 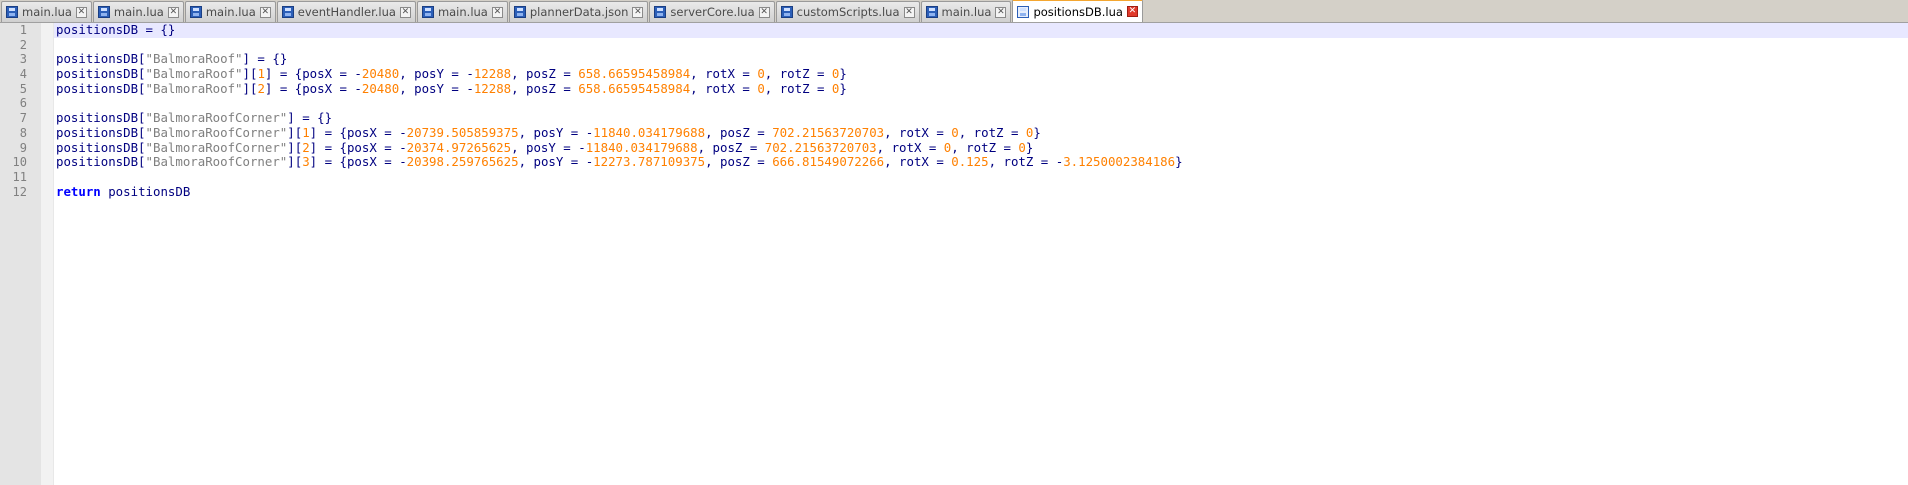 What do you see at coordinates (19, 191) in the screenshot?
I see `line-number: 12` at bounding box center [19, 191].